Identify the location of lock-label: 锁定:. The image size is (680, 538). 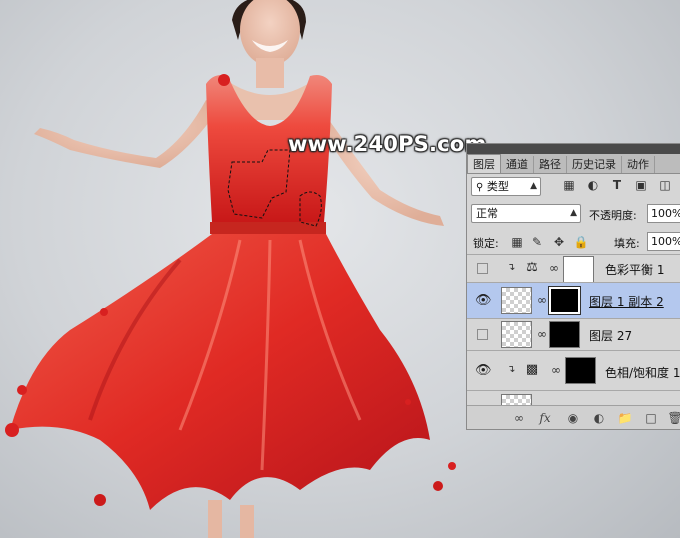
(486, 243).